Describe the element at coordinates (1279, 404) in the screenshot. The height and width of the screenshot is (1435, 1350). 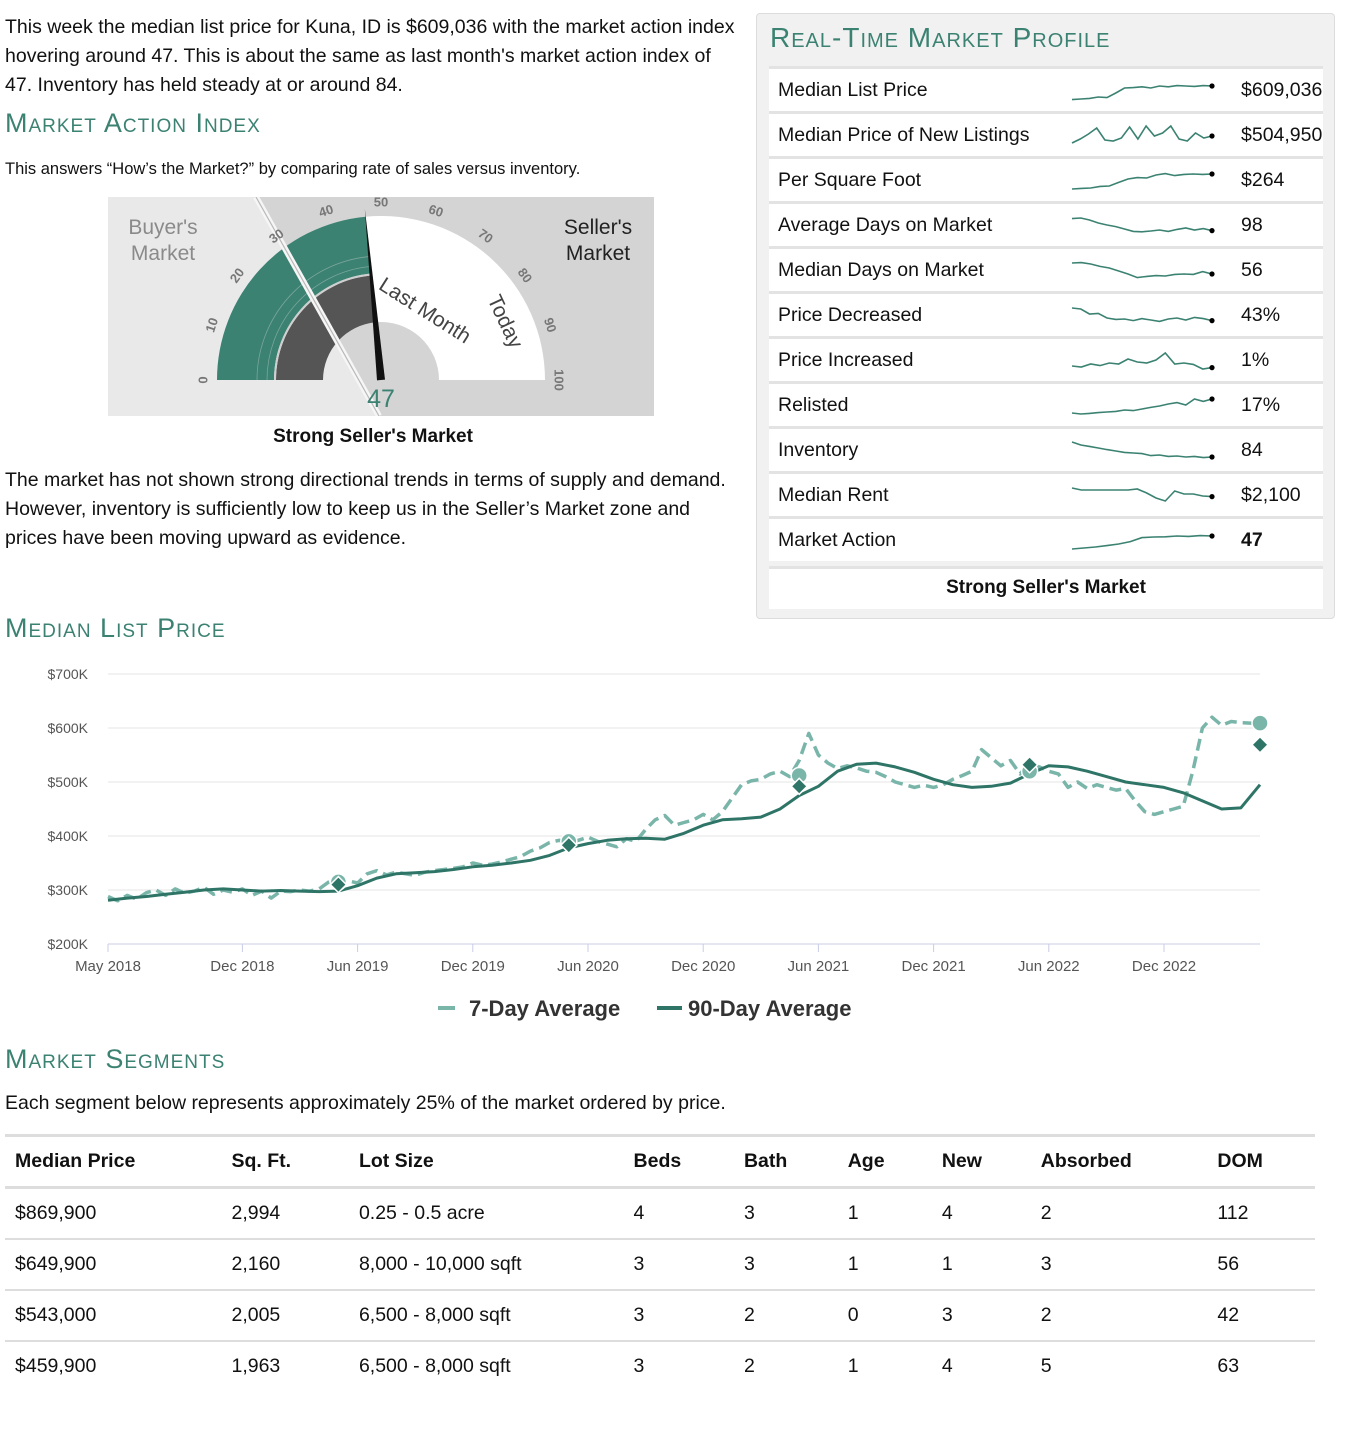
I see `profile-row-value: 17%` at that location.